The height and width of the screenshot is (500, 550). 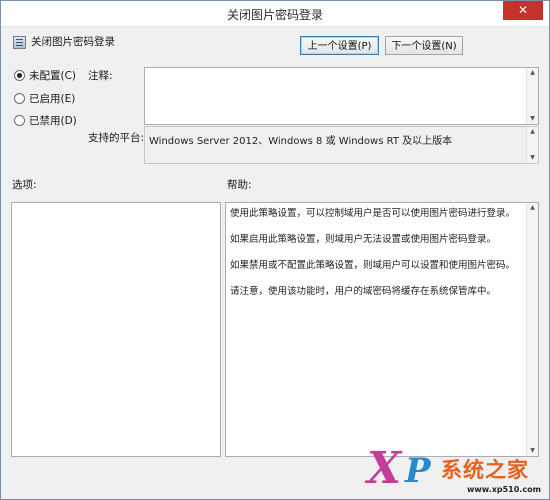 What do you see at coordinates (24, 185) in the screenshot?
I see `options-label: 选项:` at bounding box center [24, 185].